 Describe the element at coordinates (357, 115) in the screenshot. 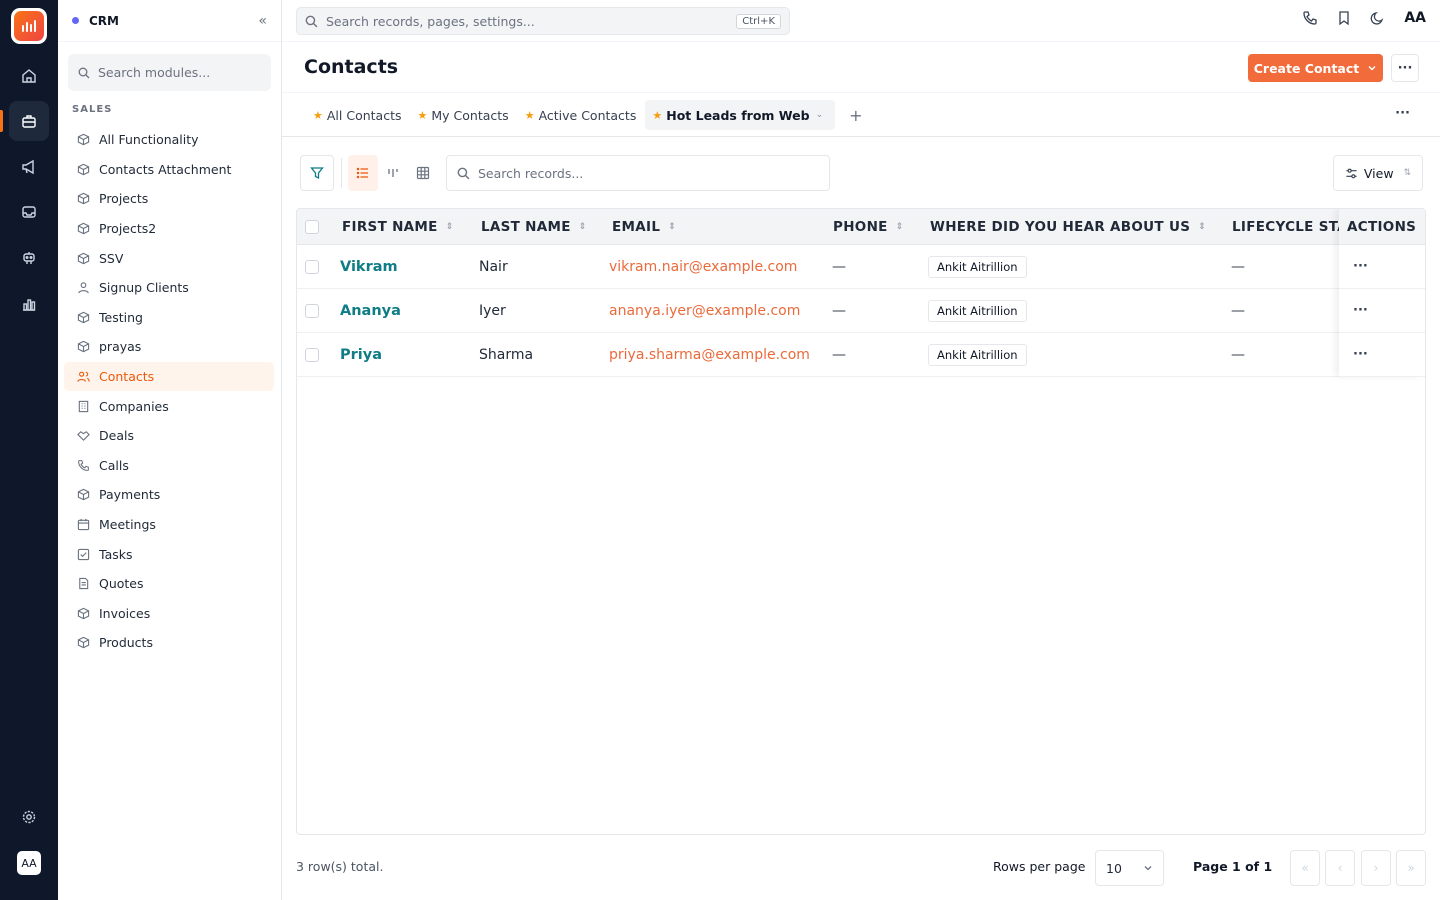

I see `tab-all-contacts: ★ All Contacts` at that location.